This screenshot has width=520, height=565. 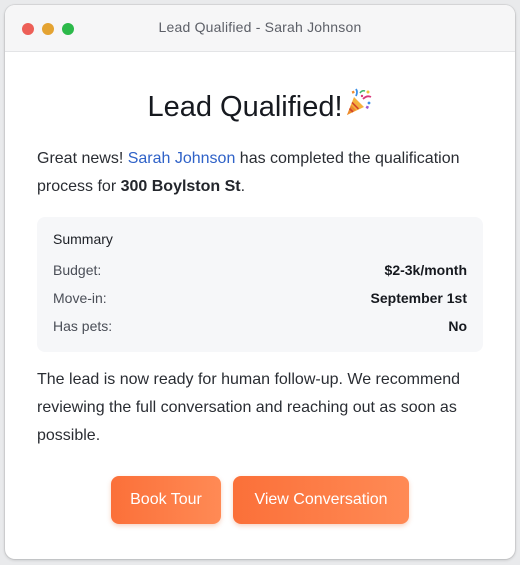 I want to click on summary-label: Budget:, so click(x=77, y=269).